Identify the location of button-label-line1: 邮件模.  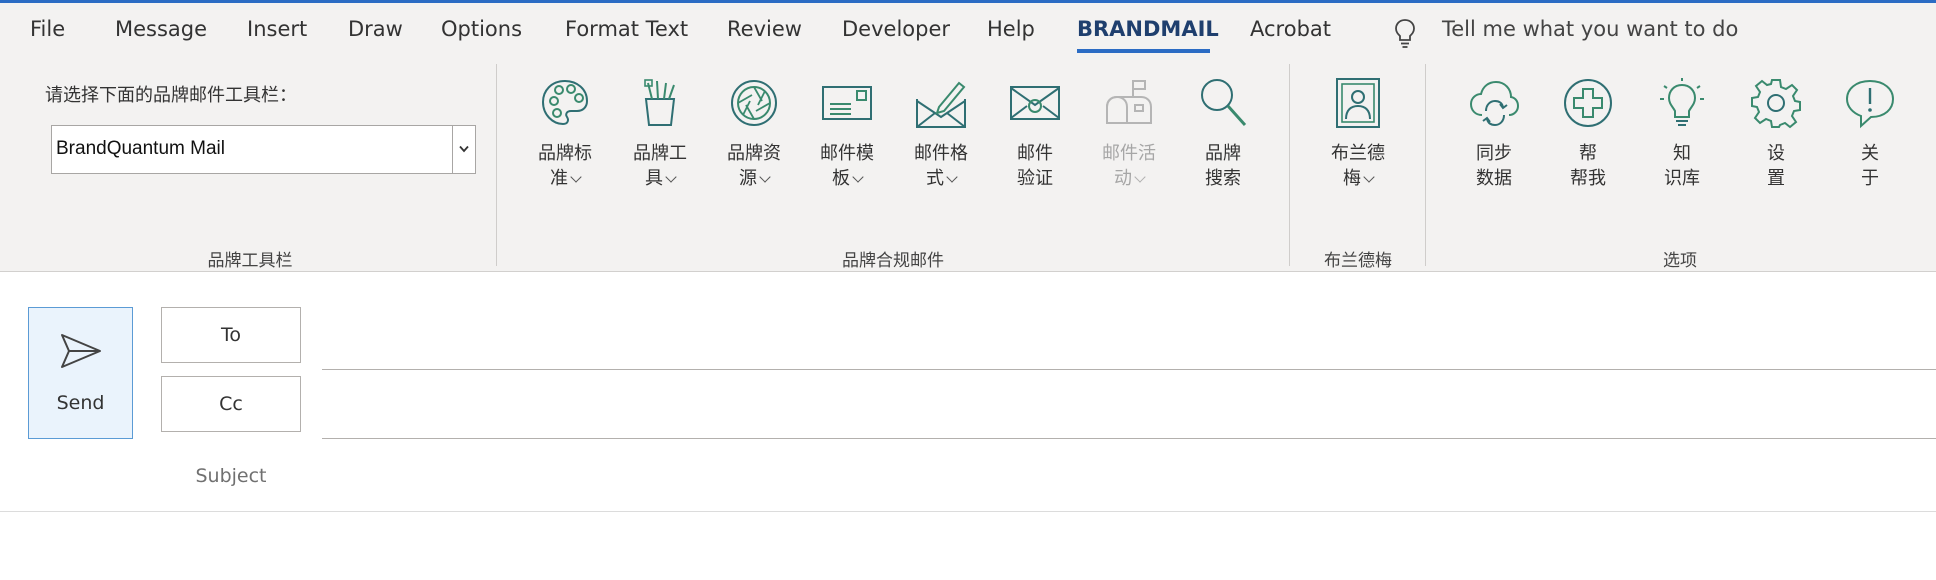
(847, 153).